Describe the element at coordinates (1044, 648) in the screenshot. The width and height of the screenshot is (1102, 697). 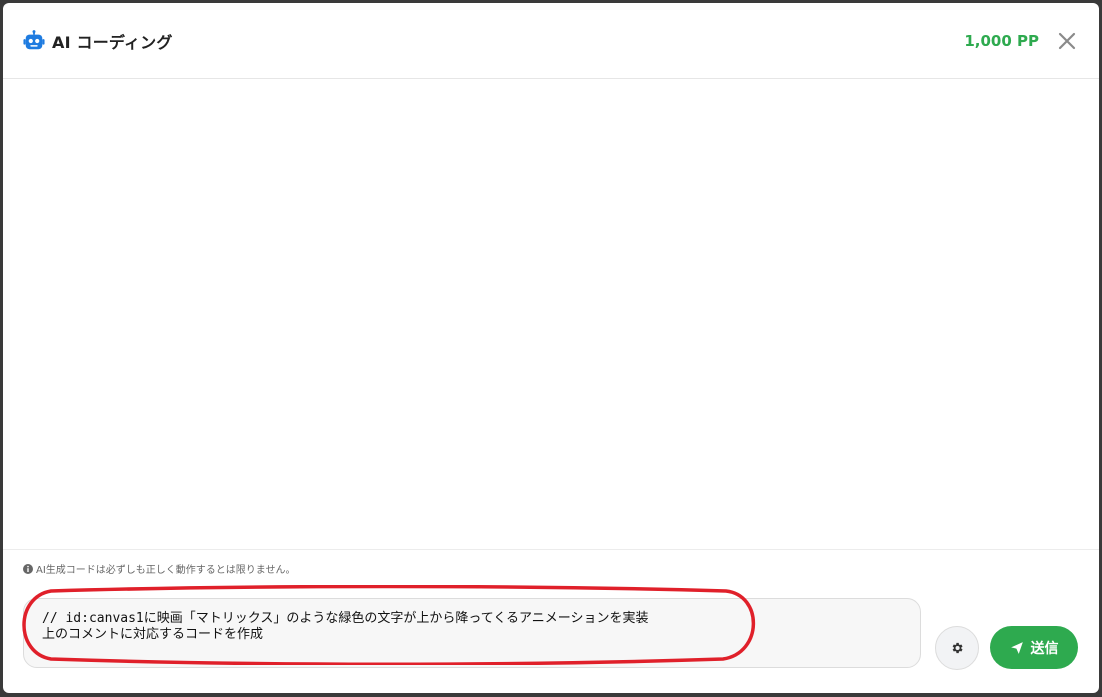
I see `send-label: 送信` at that location.